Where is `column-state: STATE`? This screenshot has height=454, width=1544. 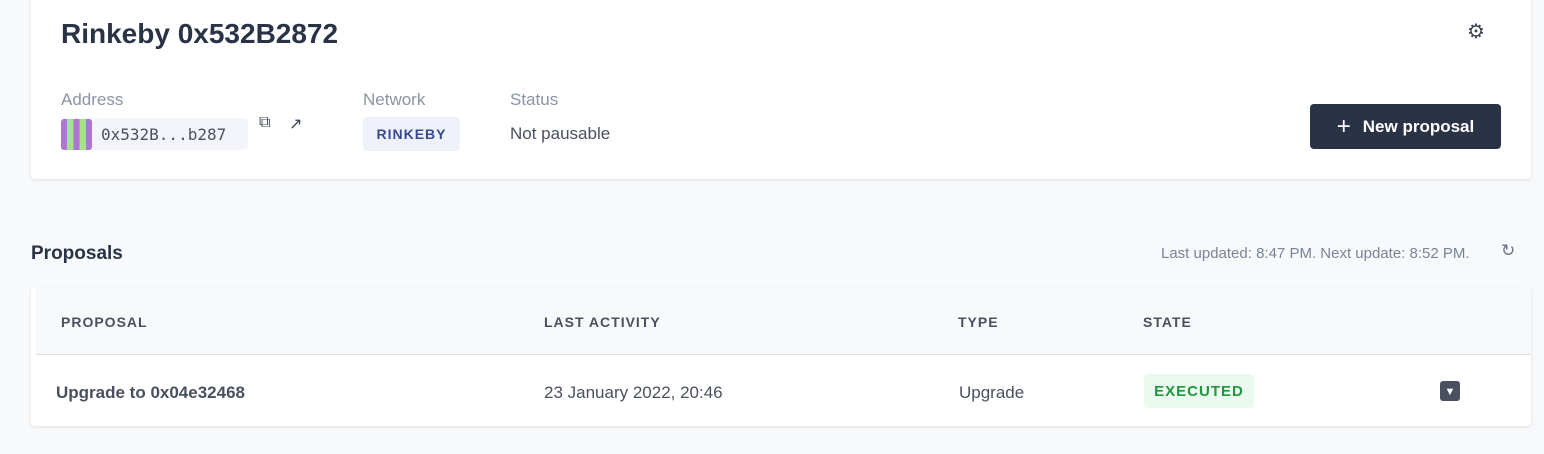
column-state: STATE is located at coordinates (1167, 322).